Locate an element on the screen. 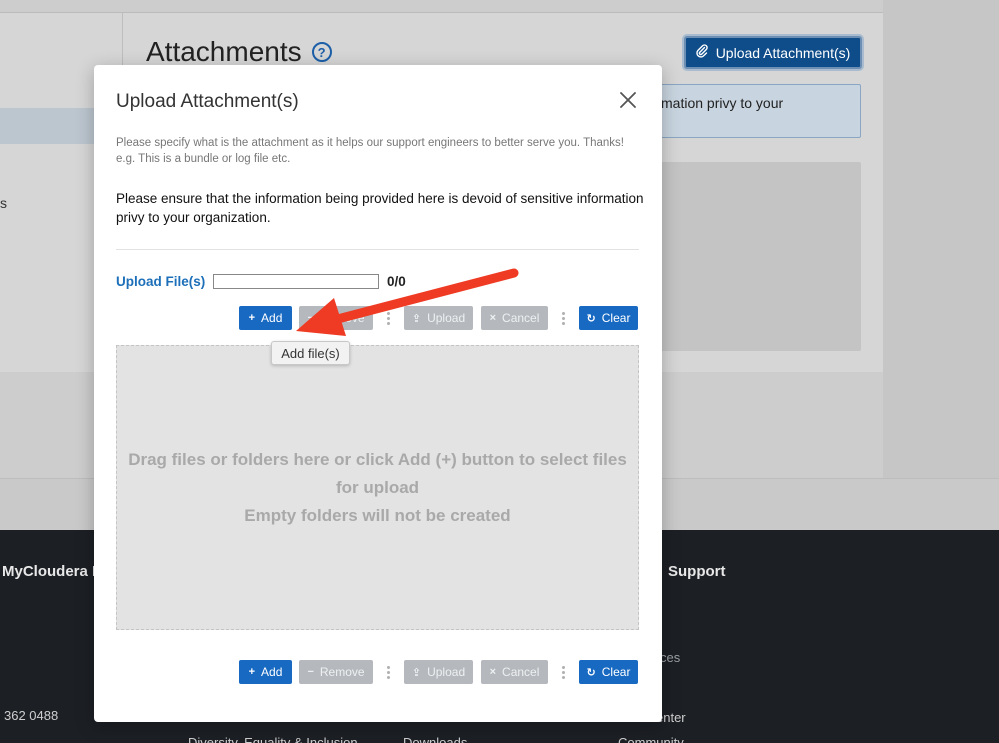  paperclip-icon is located at coordinates (701, 52).